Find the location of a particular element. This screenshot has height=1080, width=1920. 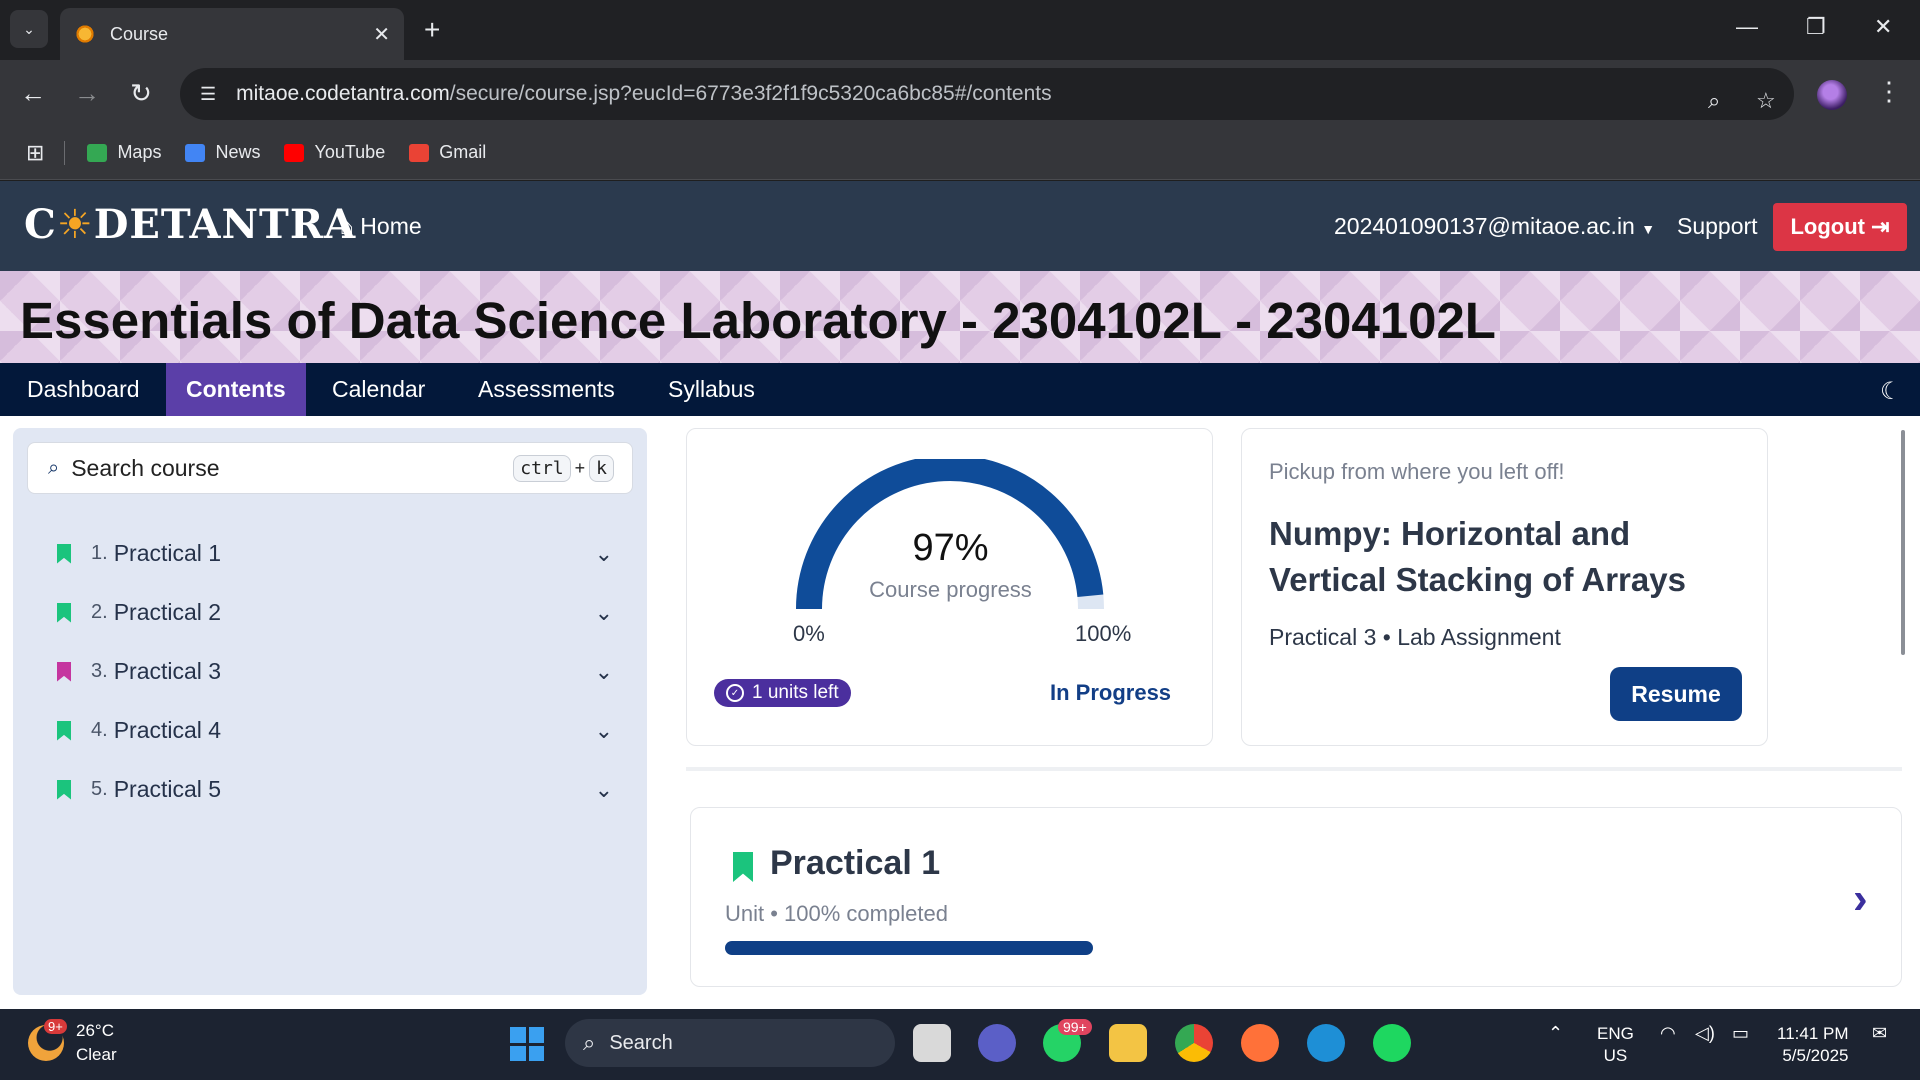

kbd-ctrl: ctrl is located at coordinates (542, 468).